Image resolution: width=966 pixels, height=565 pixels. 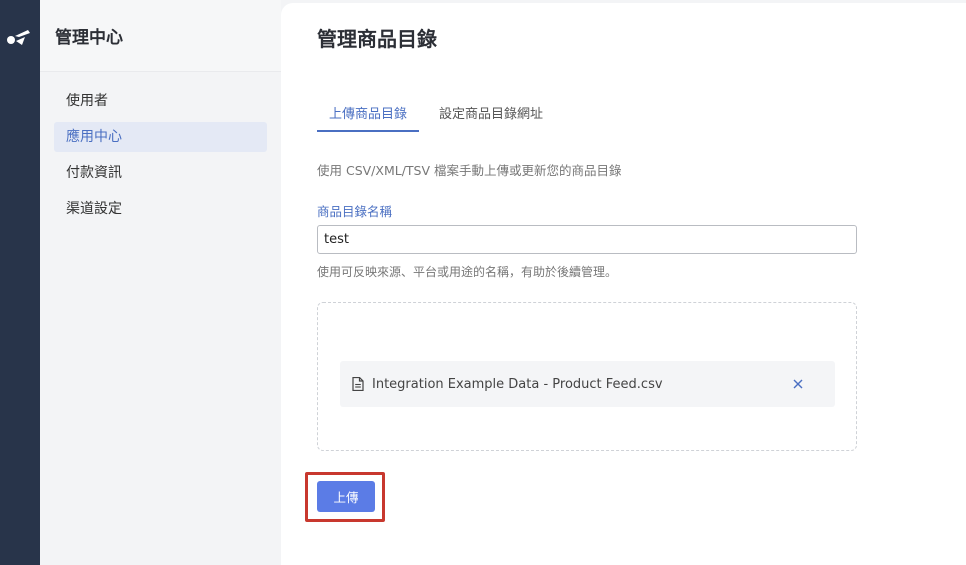 I want to click on tab-bar: 上傳商品目錄 設定商品目錄網址, so click(x=440, y=117).